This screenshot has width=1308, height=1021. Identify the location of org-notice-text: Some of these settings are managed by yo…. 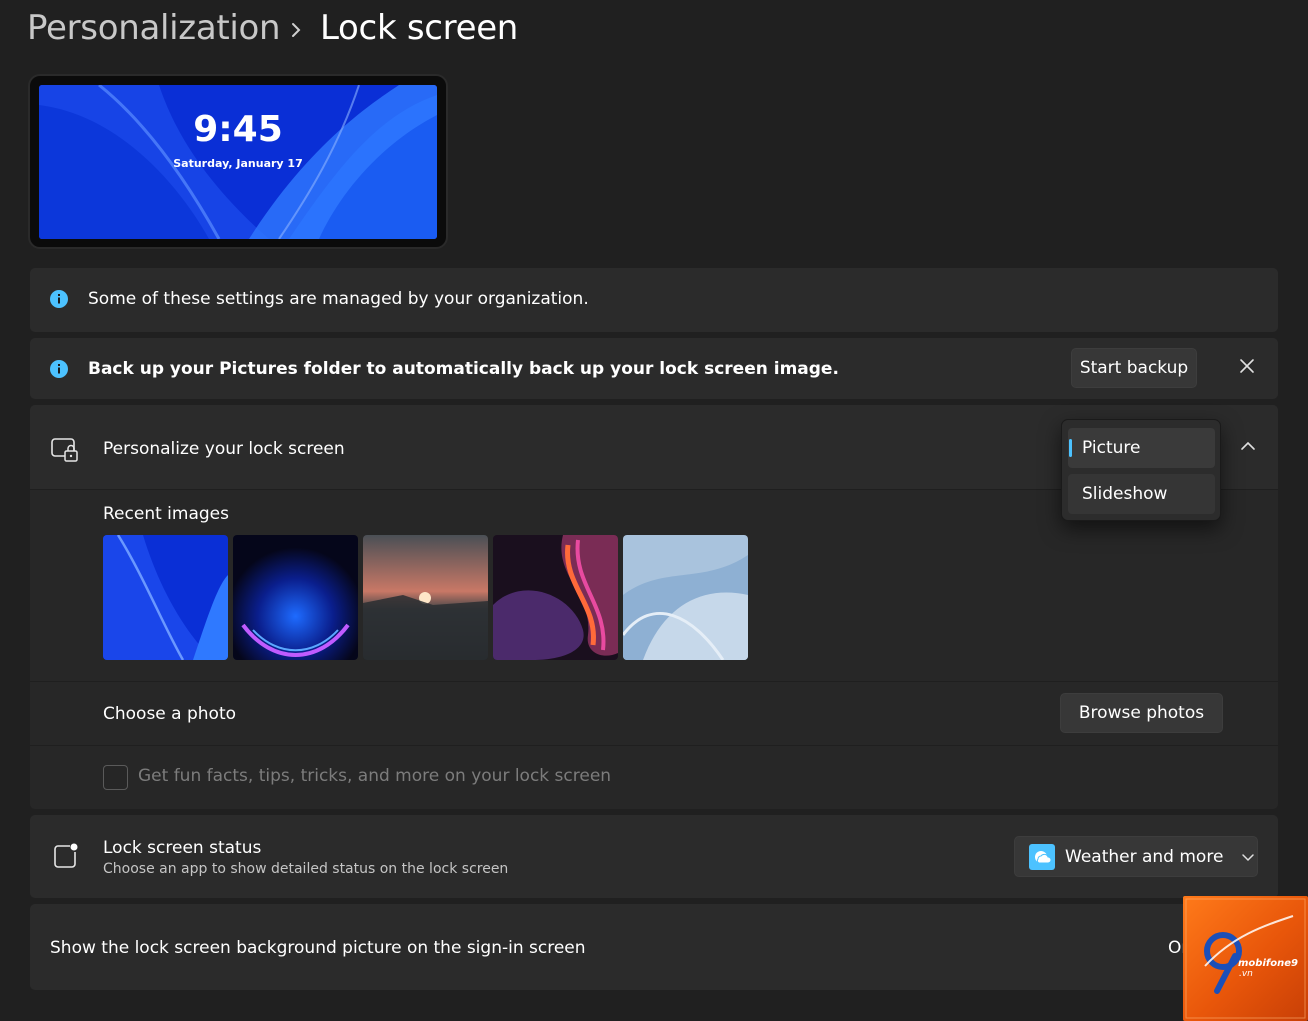
(338, 299).